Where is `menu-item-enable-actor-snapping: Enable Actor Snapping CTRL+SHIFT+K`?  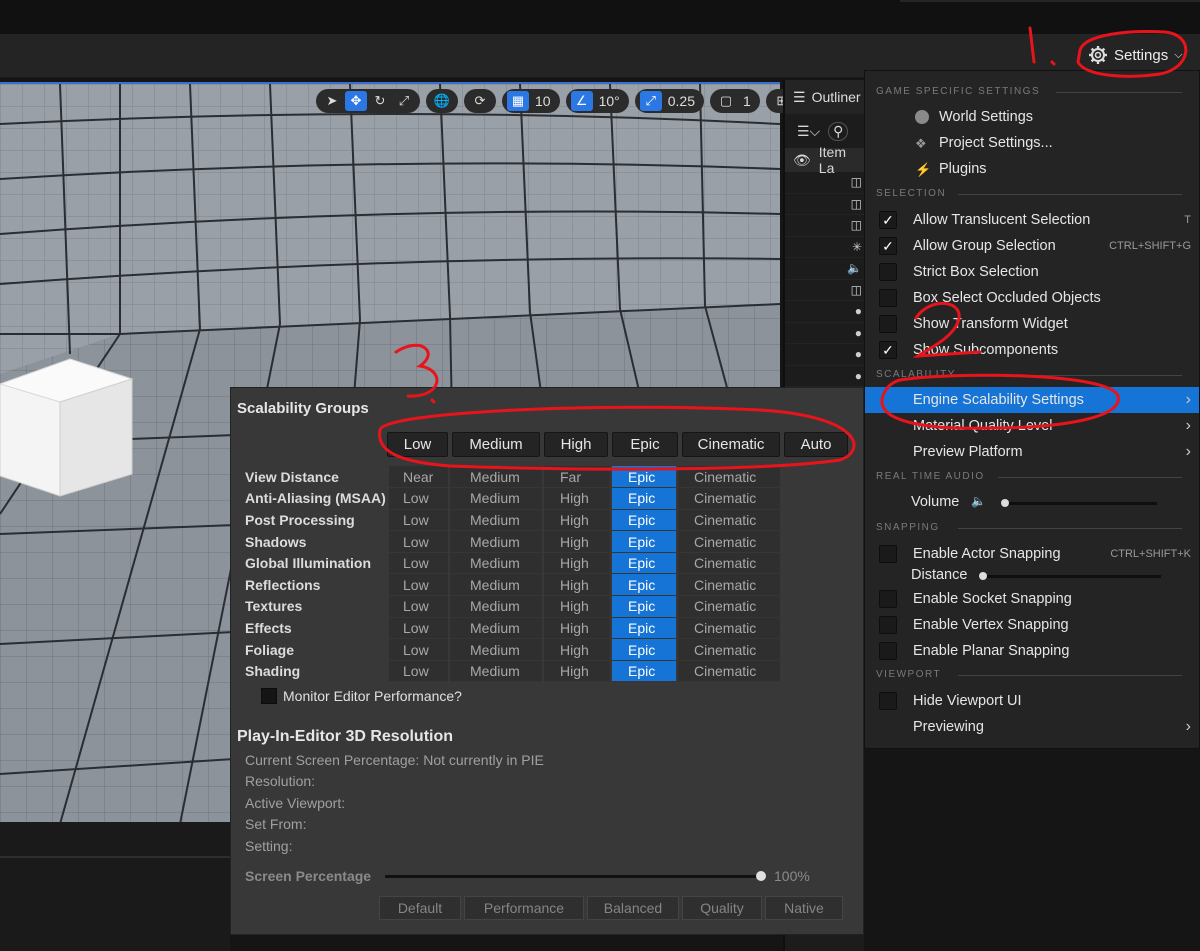
menu-item-enable-actor-snapping: Enable Actor Snapping CTRL+SHIFT+K is located at coordinates (1032, 554).